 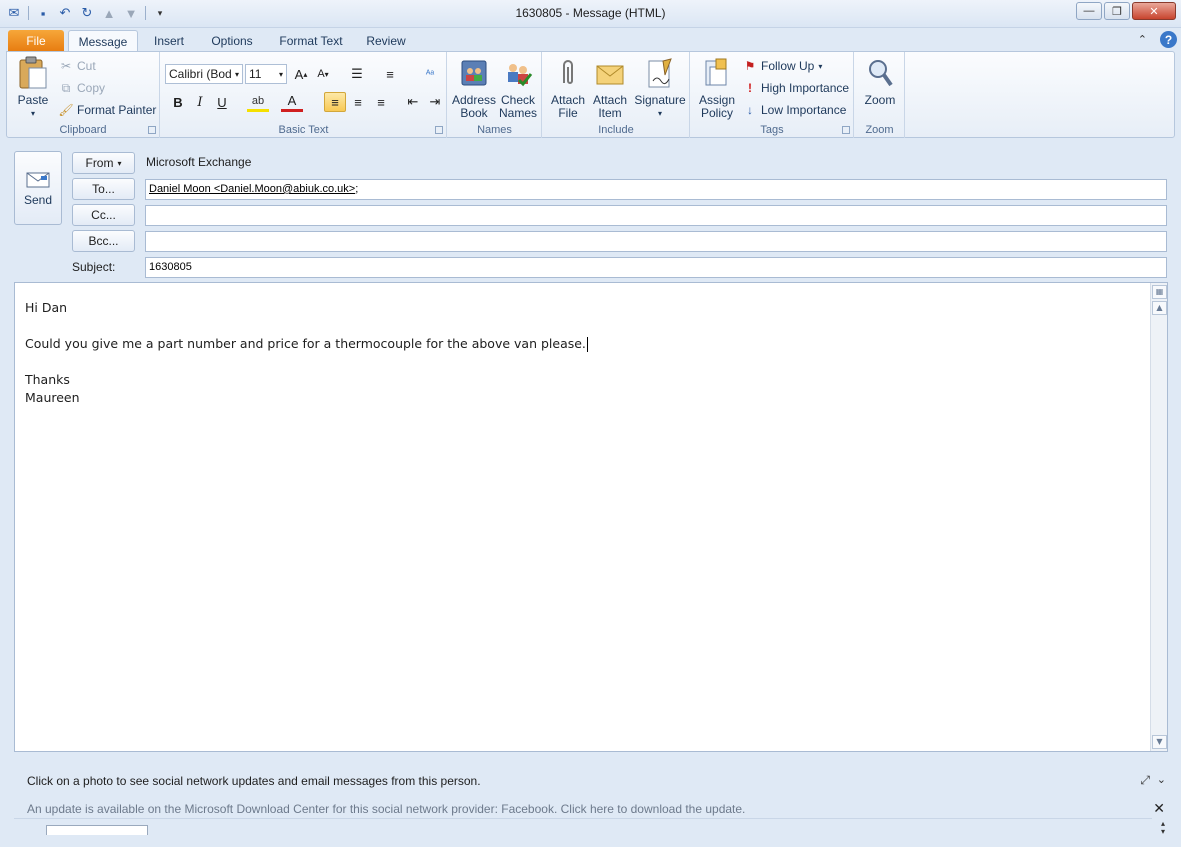 I want to click on to-field: Daniel Moon <Daniel.Moon@abiuk.co.uk>;, so click(x=656, y=189).